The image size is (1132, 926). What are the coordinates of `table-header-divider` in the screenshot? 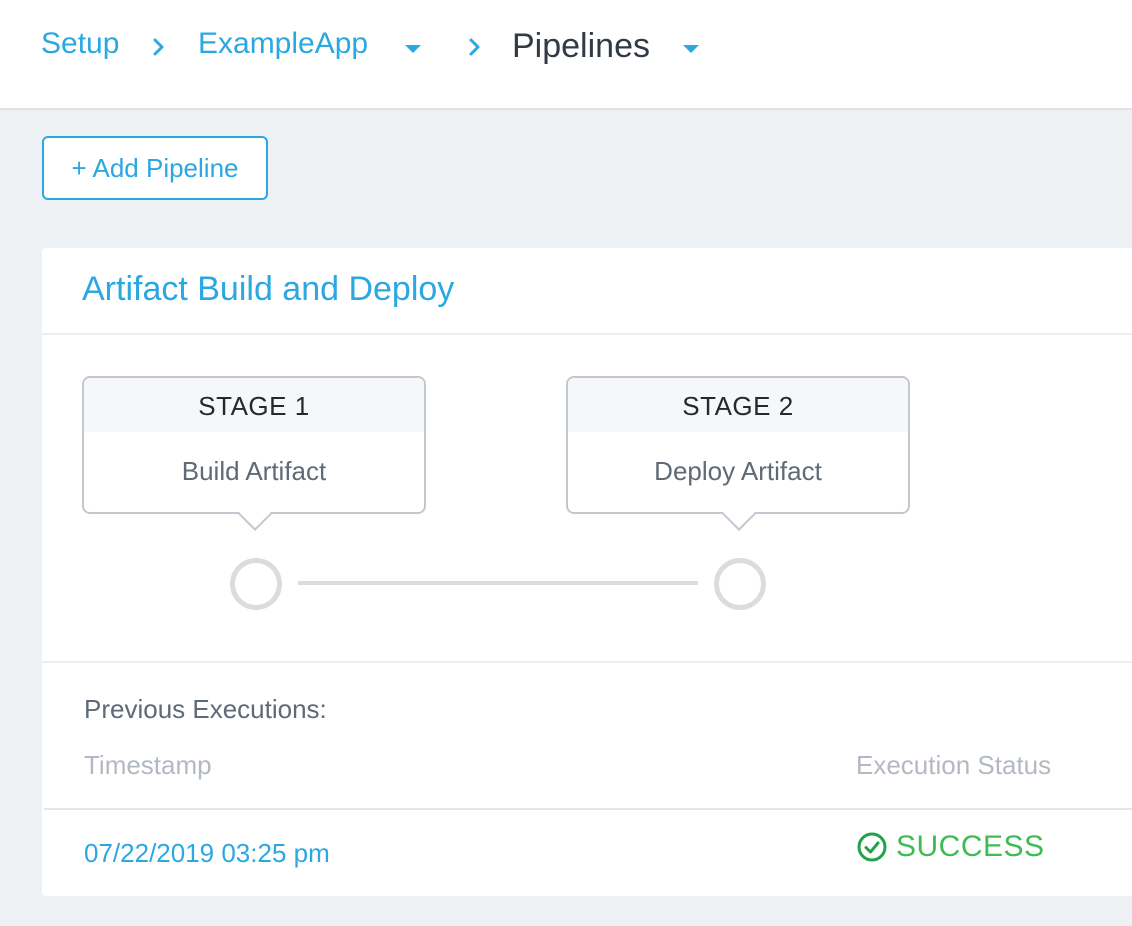 It's located at (588, 809).